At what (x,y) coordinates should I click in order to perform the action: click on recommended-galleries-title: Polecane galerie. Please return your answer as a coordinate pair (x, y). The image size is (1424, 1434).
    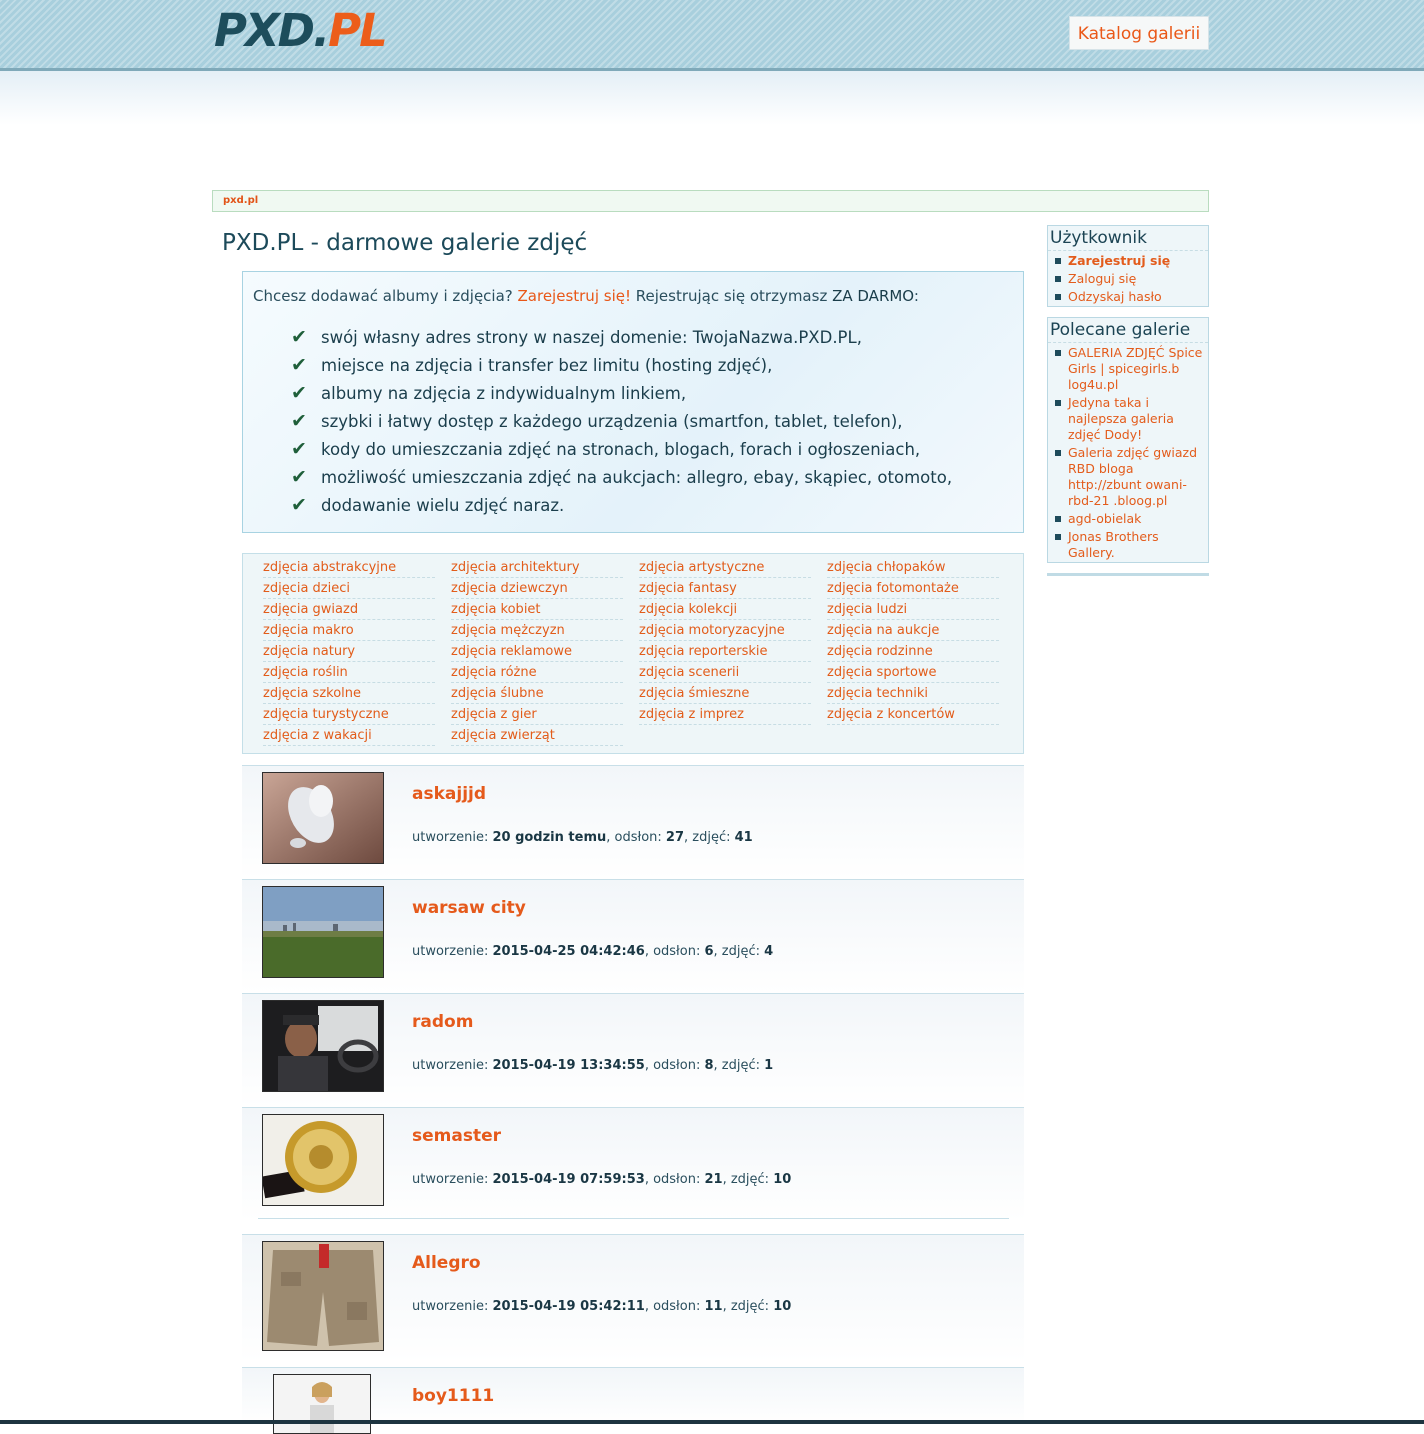
    Looking at the image, I should click on (1128, 330).